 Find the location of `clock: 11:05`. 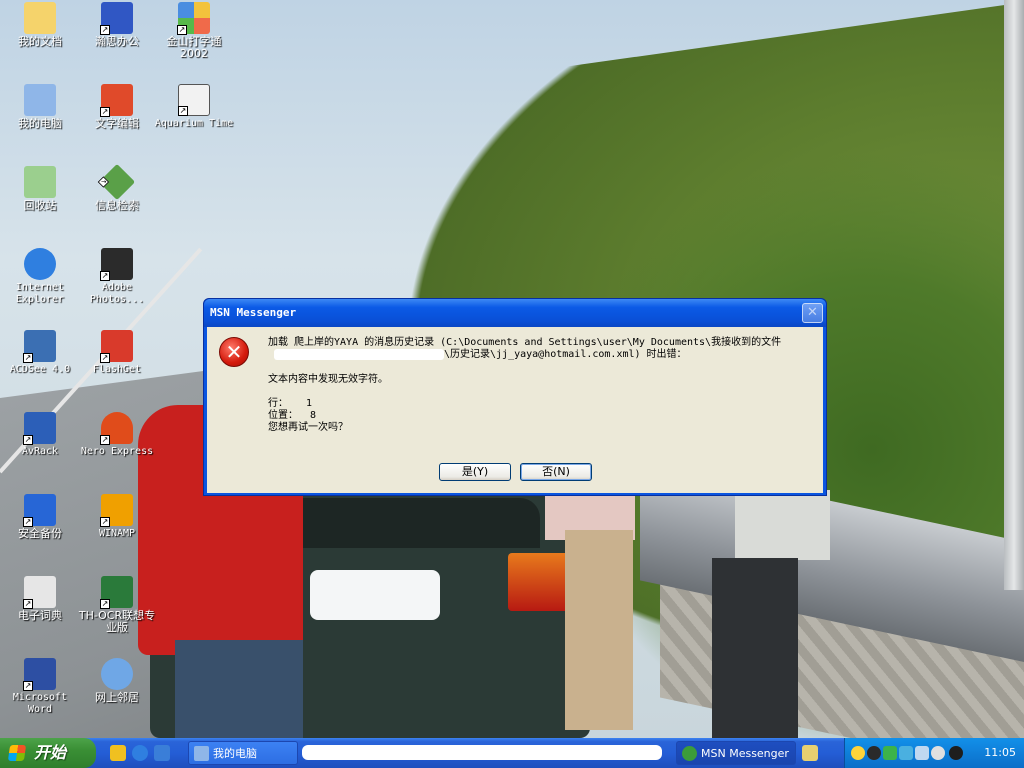

clock: 11:05 is located at coordinates (1000, 752).